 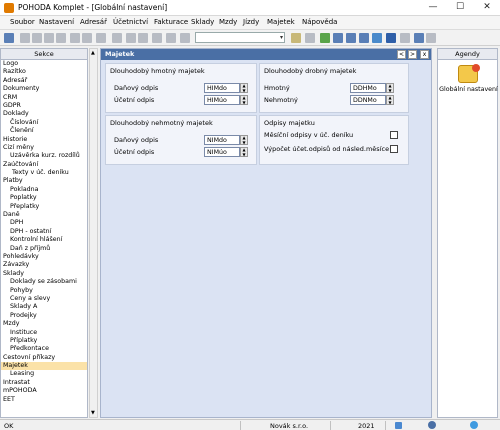 I want to click on grid-icon, so click(x=338, y=38).